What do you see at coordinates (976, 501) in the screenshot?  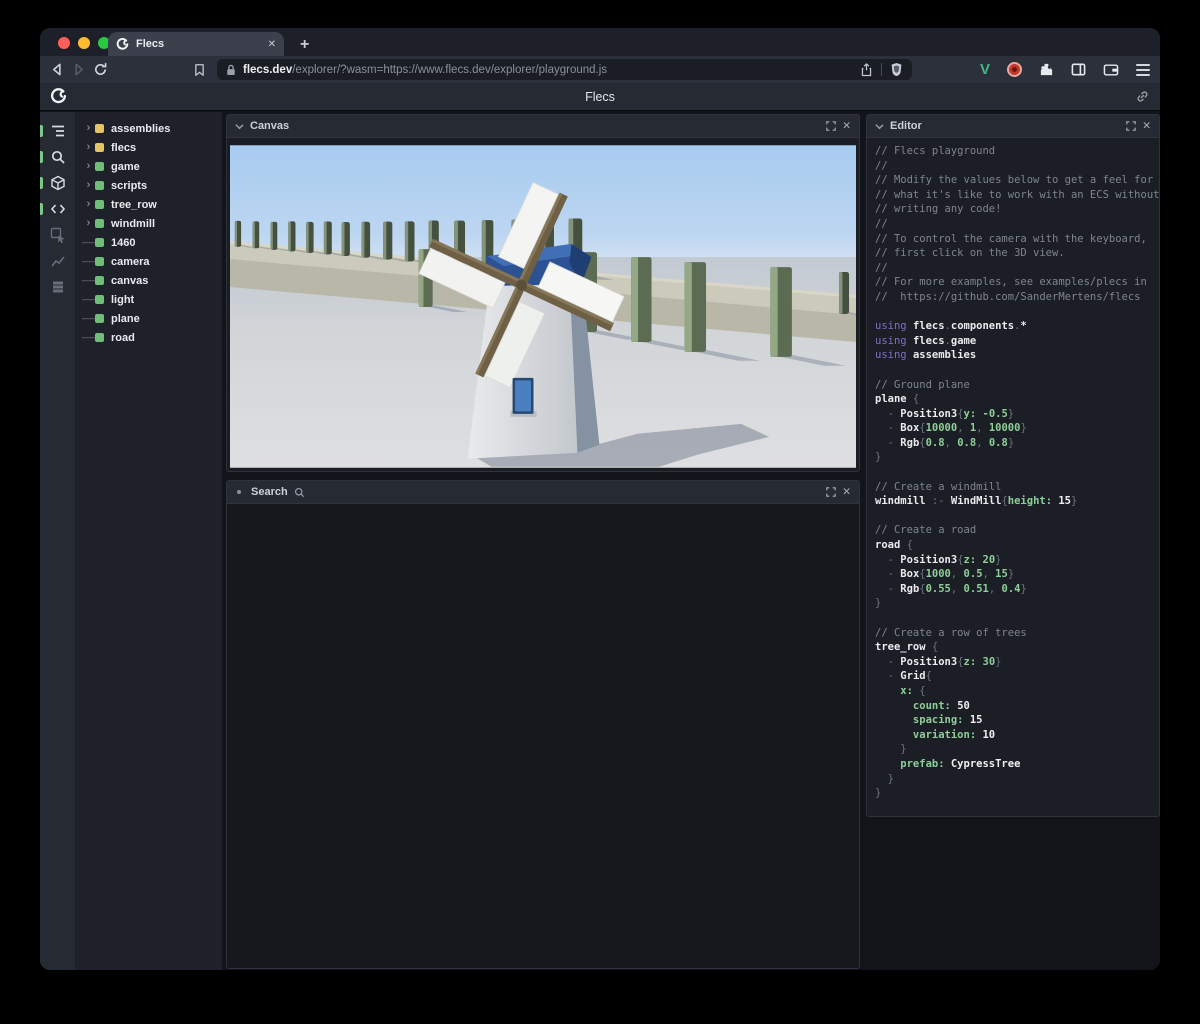 I see `code-line: windmill :- WindMill{height: 15}` at bounding box center [976, 501].